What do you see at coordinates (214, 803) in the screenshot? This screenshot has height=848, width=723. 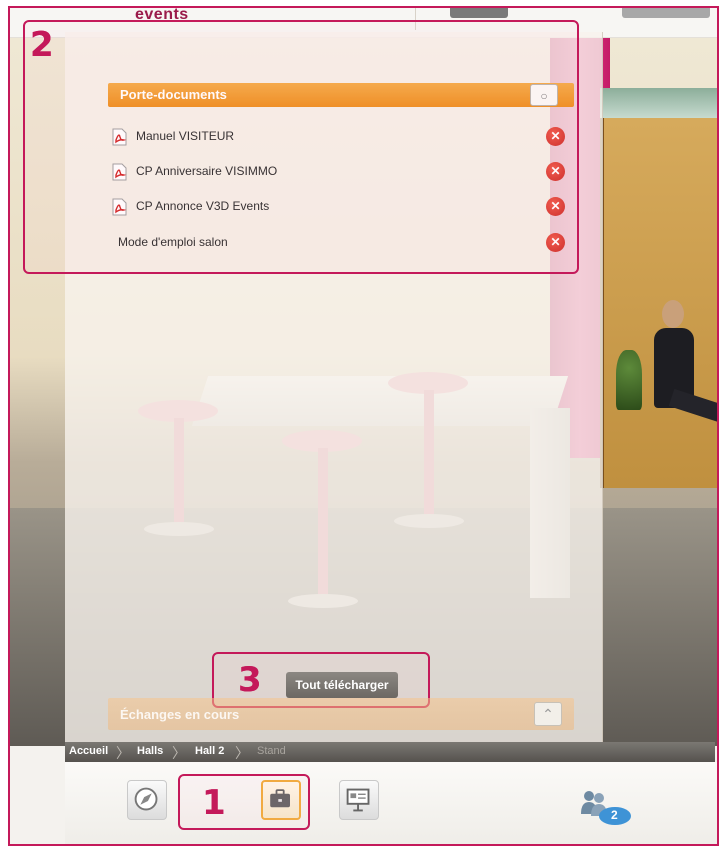 I see `annotation-number-1: 1` at bounding box center [214, 803].